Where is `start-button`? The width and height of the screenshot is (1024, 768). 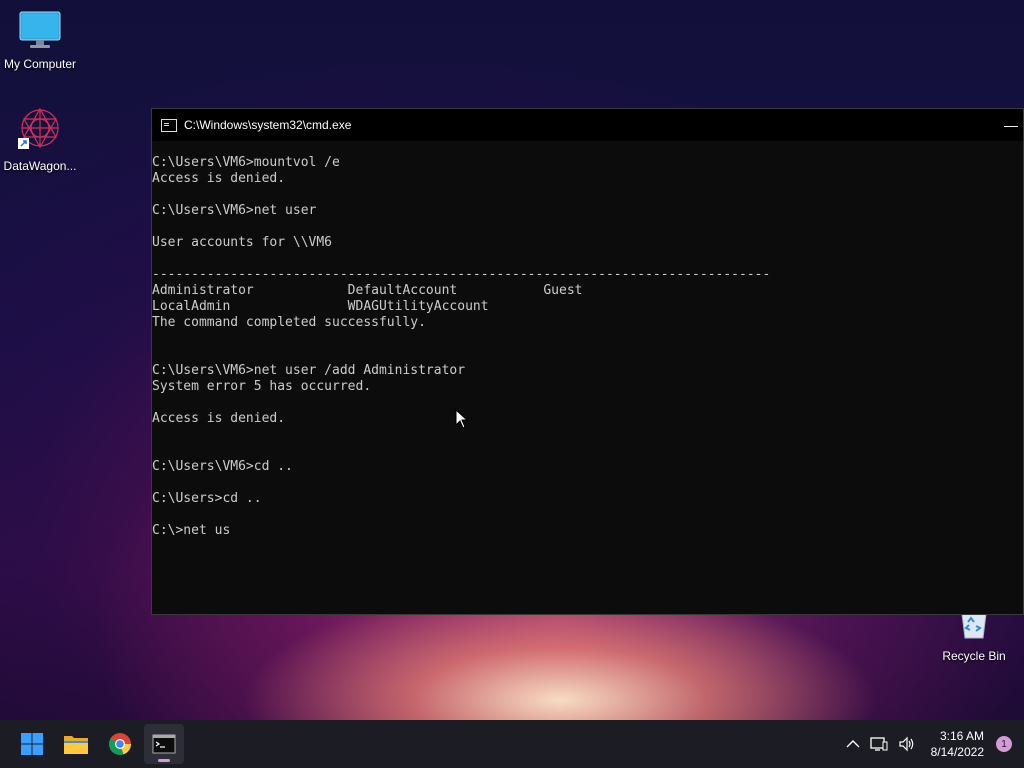 start-button is located at coordinates (32, 744).